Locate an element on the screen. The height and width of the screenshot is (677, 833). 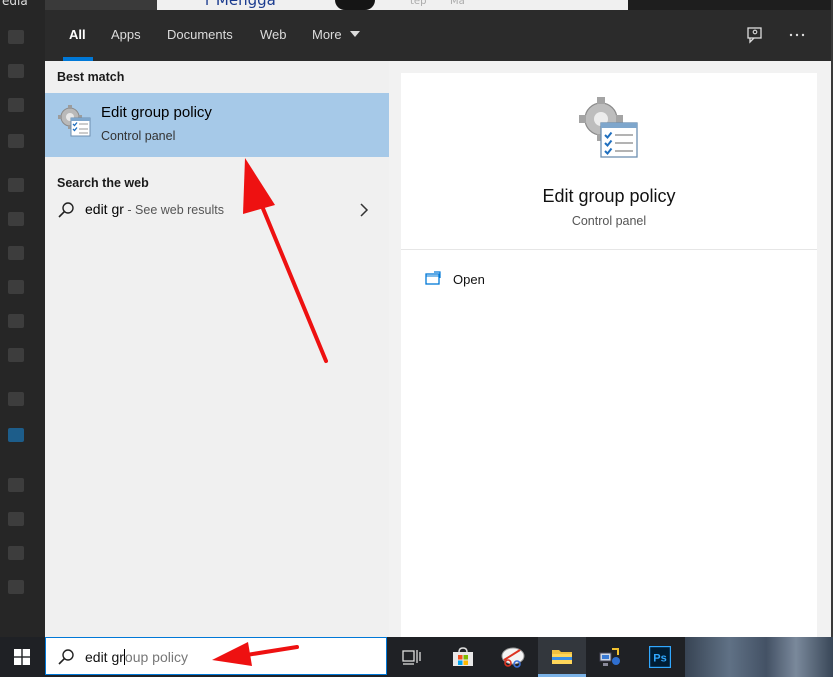
best-match-title: Edit group policy is located at coordinates (156, 112).